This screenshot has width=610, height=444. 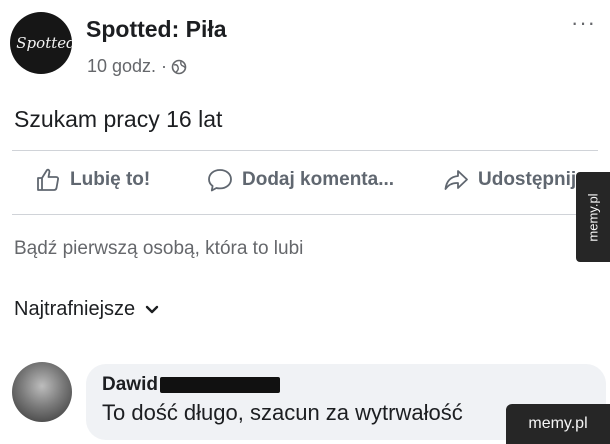 What do you see at coordinates (42, 392) in the screenshot?
I see `commenter-avatar` at bounding box center [42, 392].